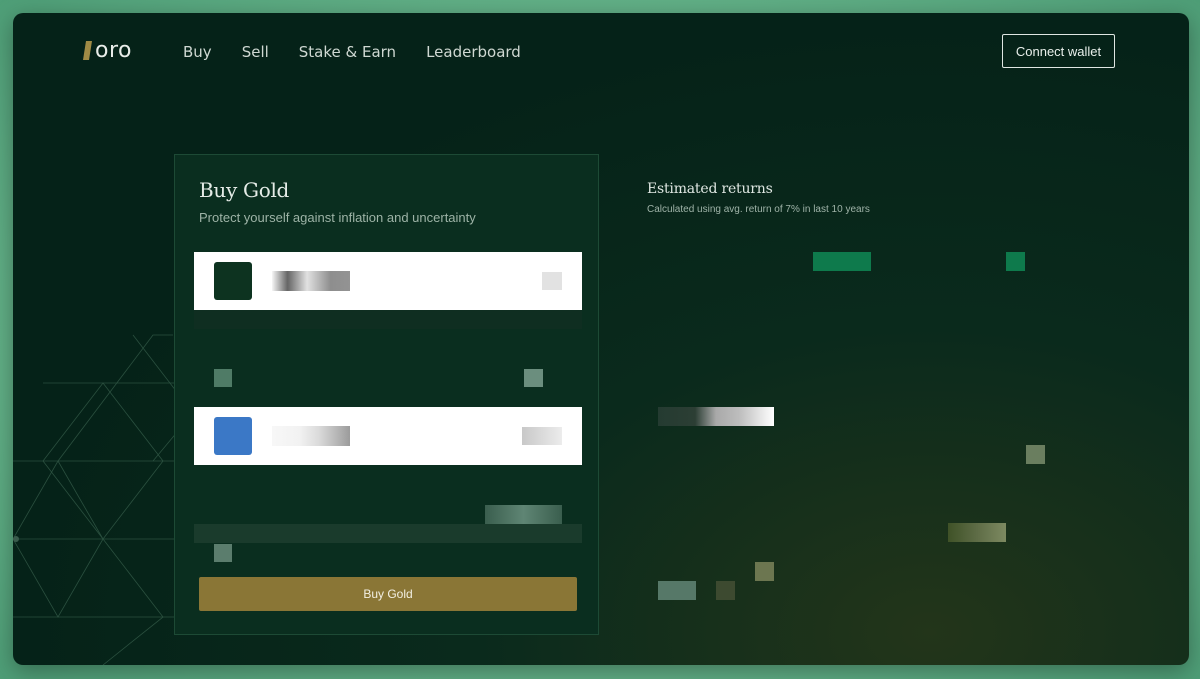  I want to click on nav-buy: Buy, so click(197, 52).